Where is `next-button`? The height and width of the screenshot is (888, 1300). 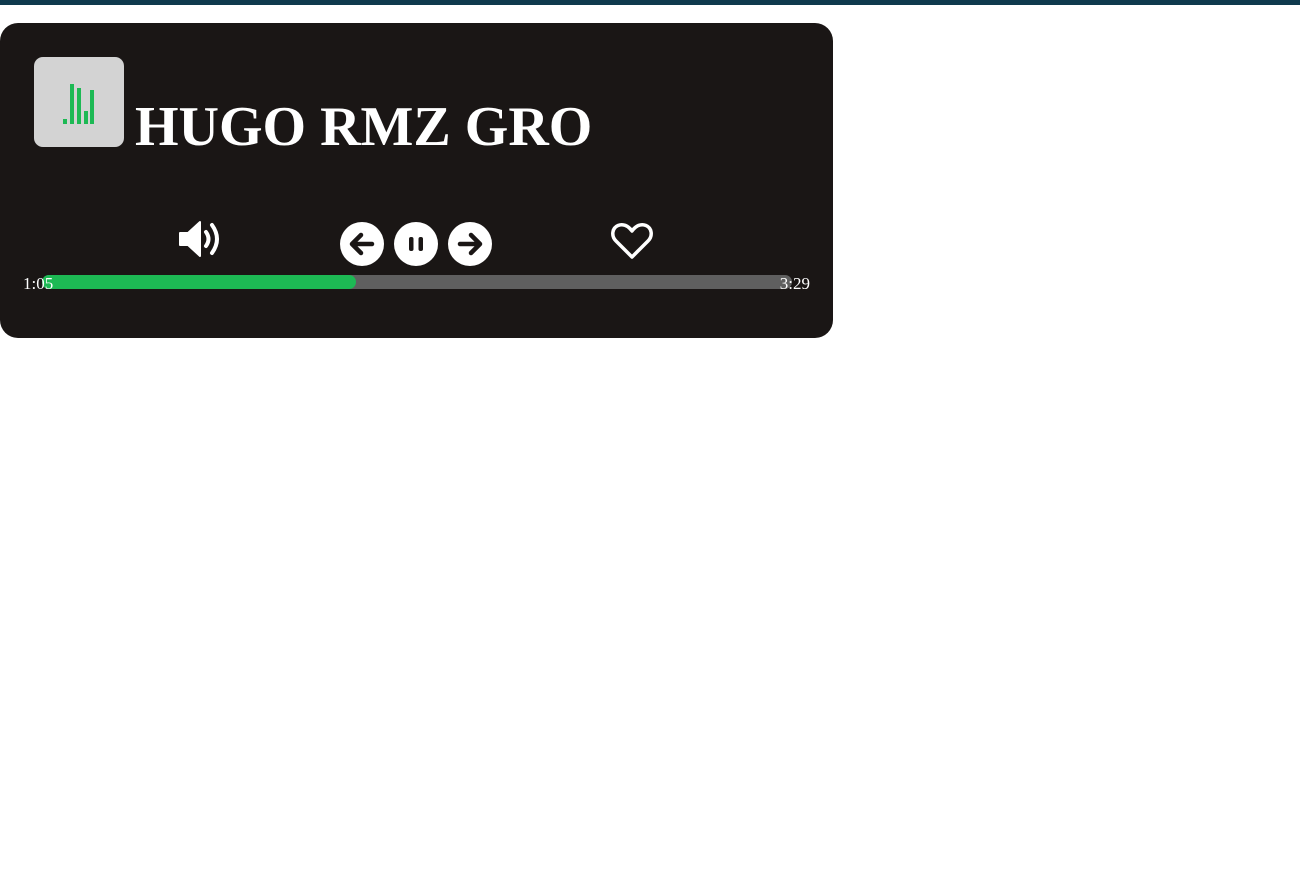
next-button is located at coordinates (470, 244).